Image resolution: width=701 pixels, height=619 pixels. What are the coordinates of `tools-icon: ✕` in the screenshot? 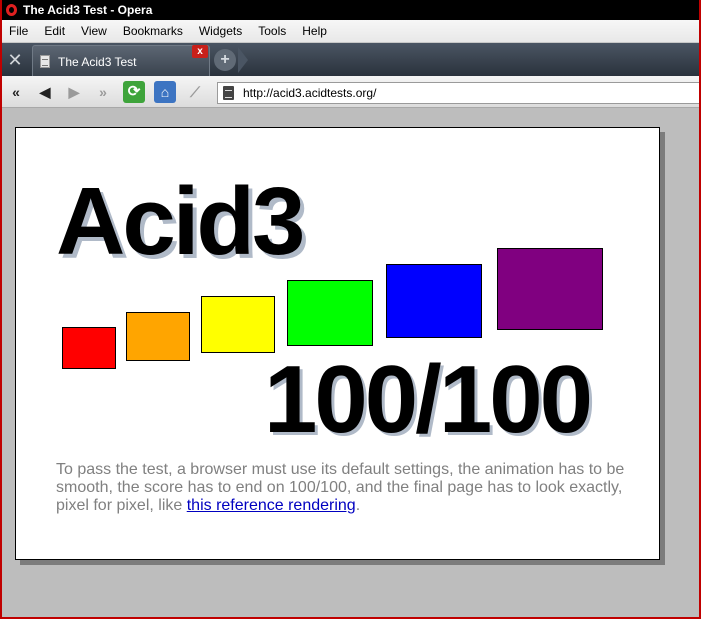 It's located at (15, 60).